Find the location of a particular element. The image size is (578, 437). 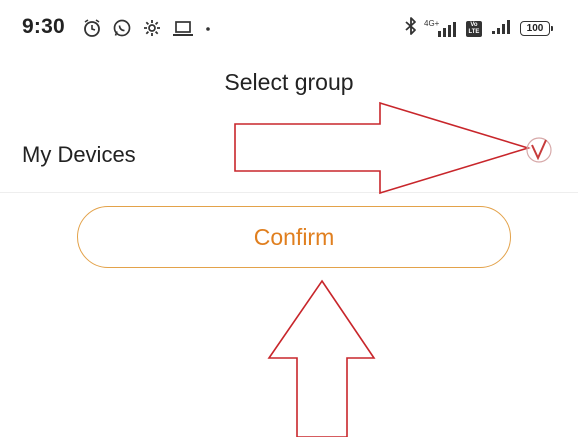

status-right-icons: 4G+ Vo LTE 100 is located at coordinates (478, 28).